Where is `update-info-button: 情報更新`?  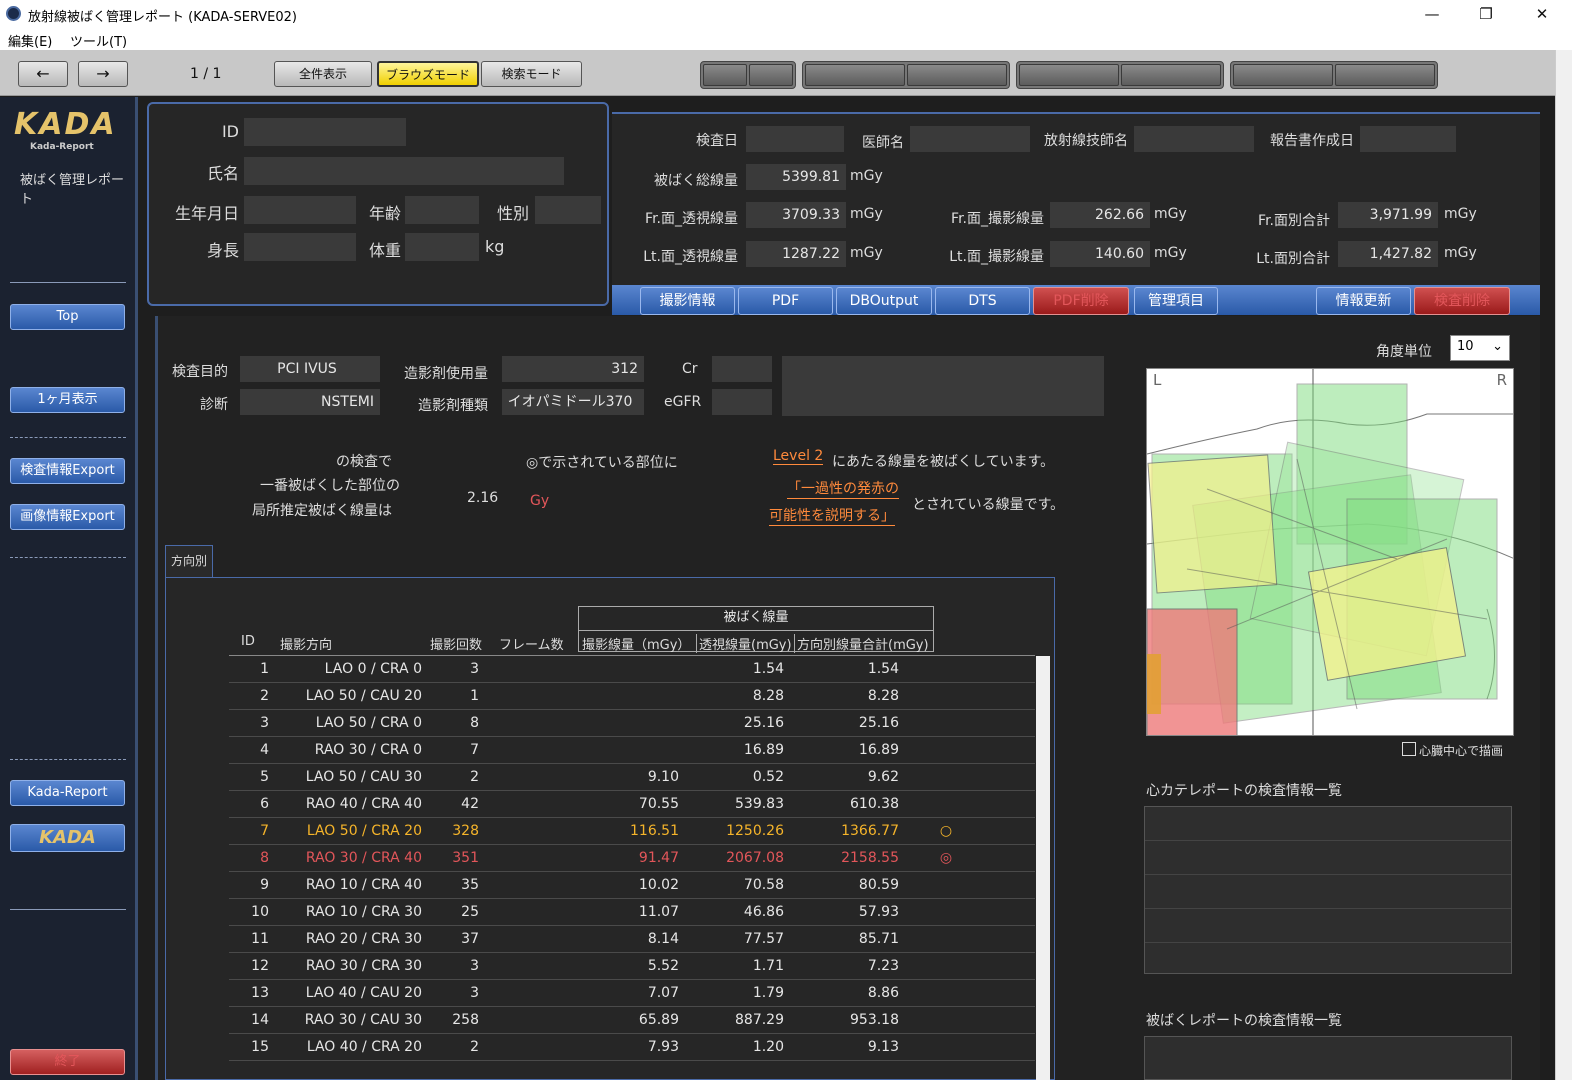
update-info-button: 情報更新 is located at coordinates (1363, 301).